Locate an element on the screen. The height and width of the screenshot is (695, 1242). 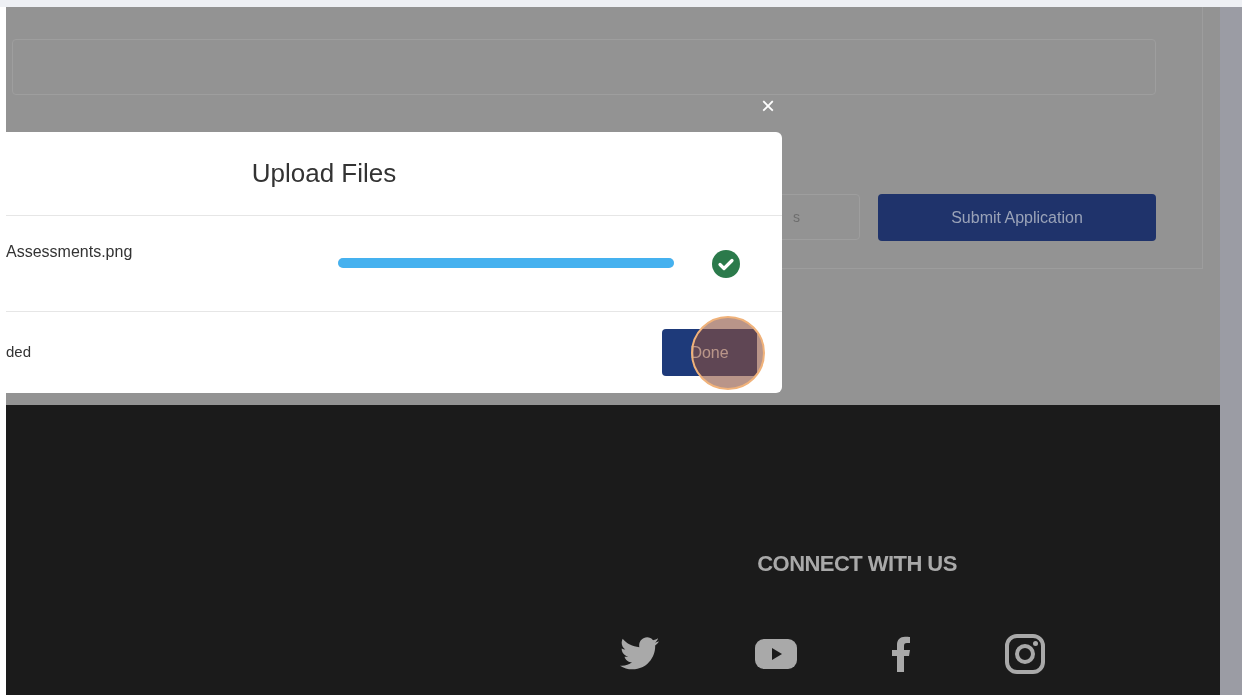
status-text: ded is located at coordinates (19, 352).